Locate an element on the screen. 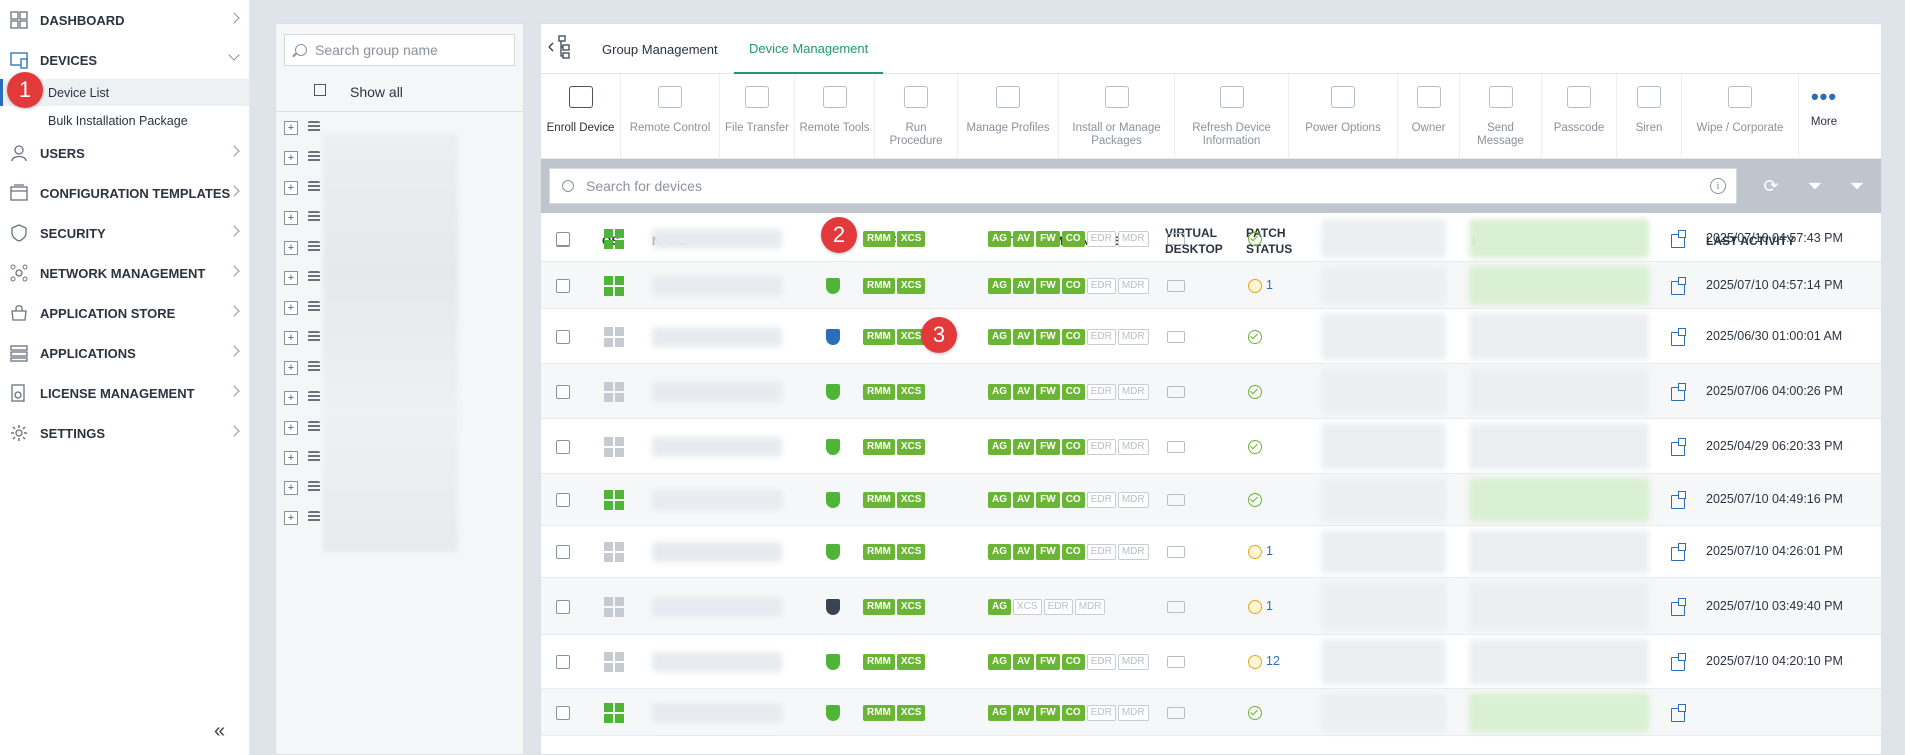 The height and width of the screenshot is (755, 1905). patch-count: 12 is located at coordinates (1273, 661).